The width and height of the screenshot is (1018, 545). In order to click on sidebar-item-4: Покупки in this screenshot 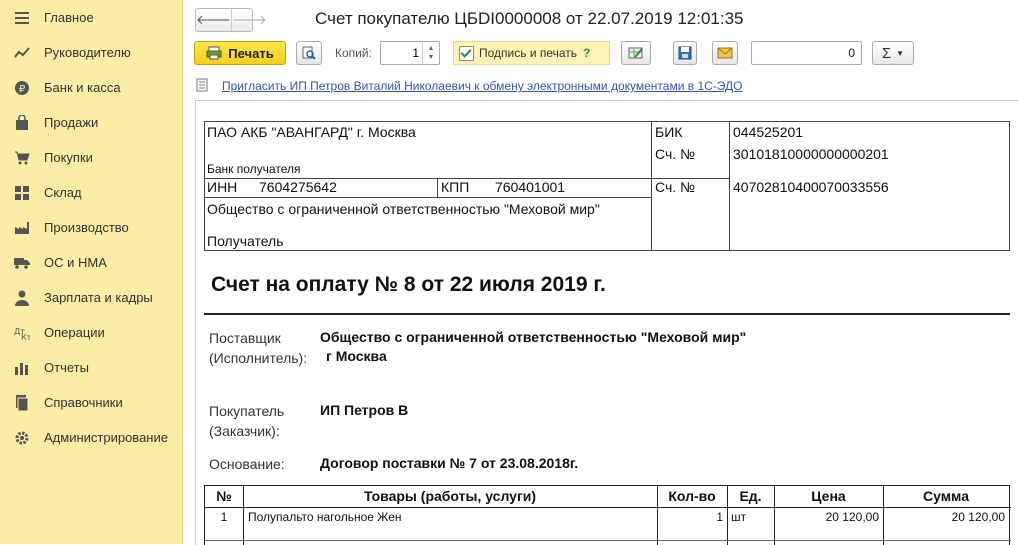, I will do `click(91, 157)`.